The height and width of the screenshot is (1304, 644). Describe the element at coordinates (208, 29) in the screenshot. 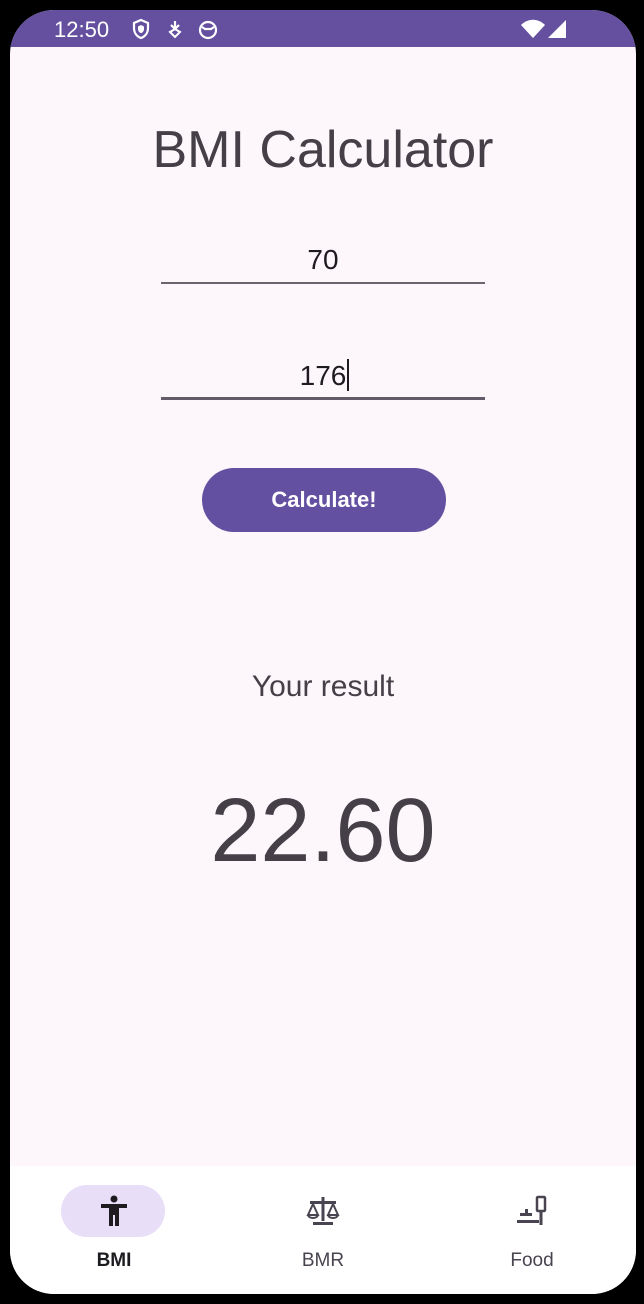

I see `cat-face-icon` at that location.